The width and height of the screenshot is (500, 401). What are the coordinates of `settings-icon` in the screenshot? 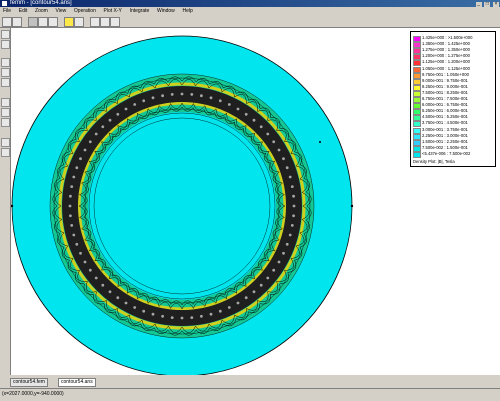 It's located at (115, 22).